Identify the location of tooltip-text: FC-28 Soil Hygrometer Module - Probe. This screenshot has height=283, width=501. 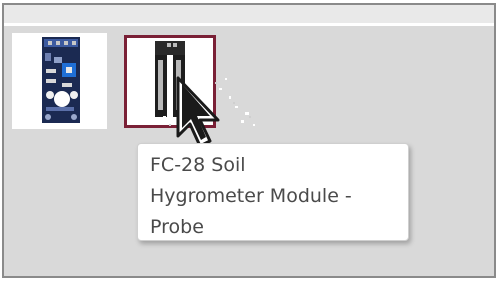
(251, 196).